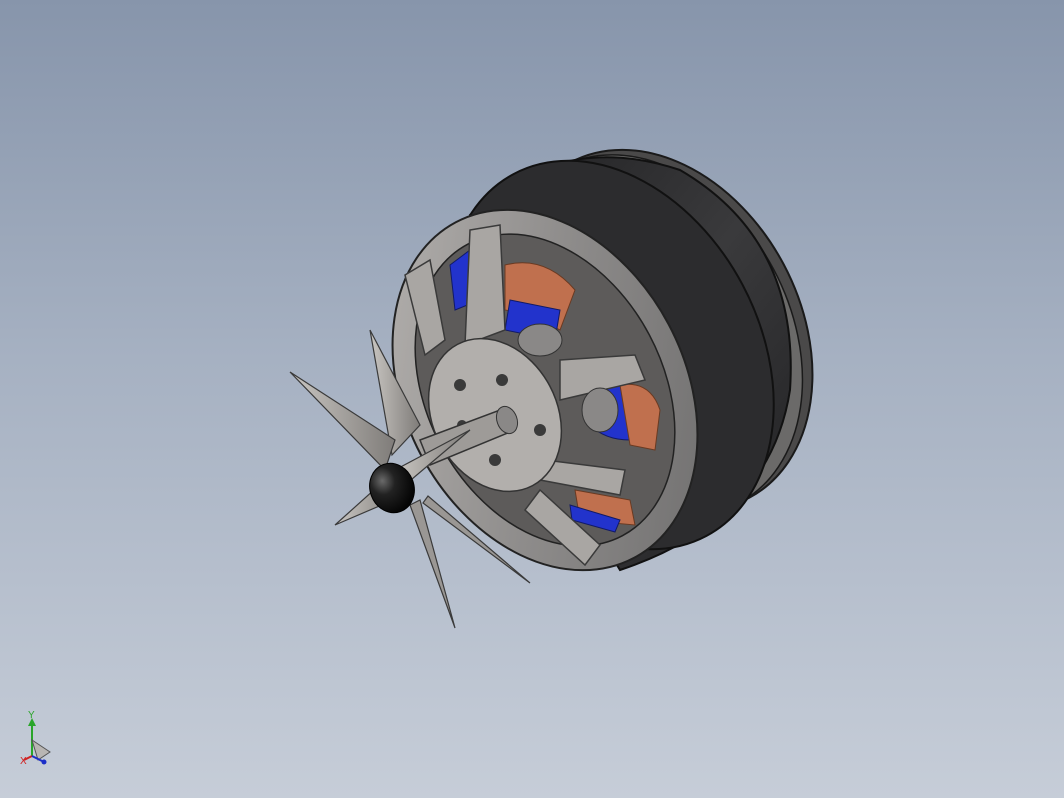  Describe the element at coordinates (23, 761) in the screenshot. I see `axis-x-label: X` at that location.